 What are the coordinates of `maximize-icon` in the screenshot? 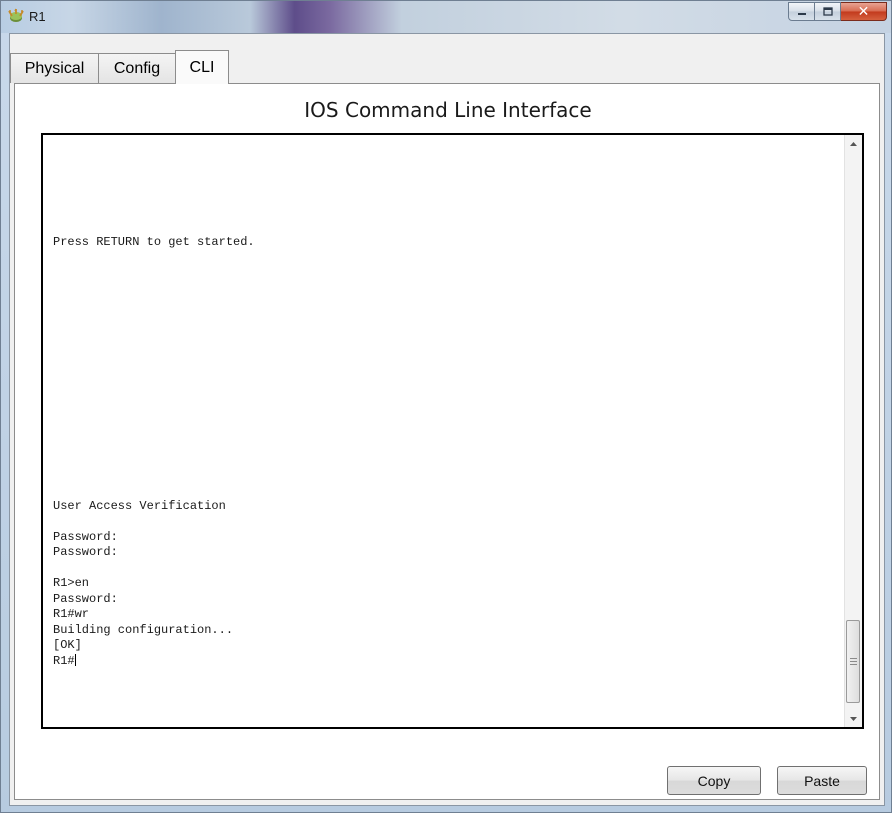 It's located at (827, 11).